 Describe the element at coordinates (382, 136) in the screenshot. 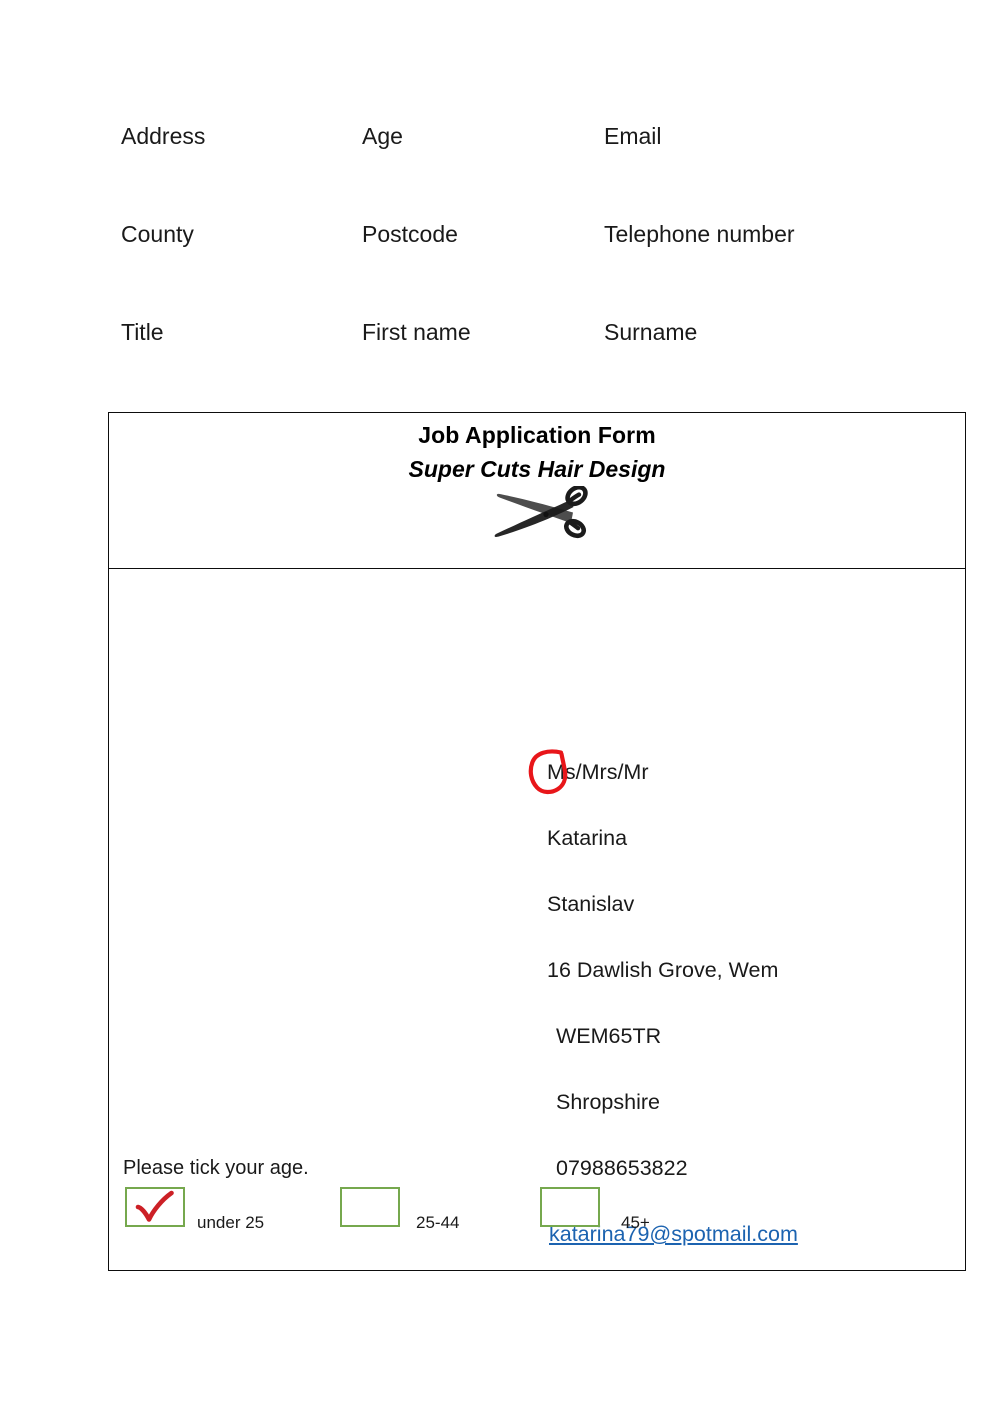

I see `field-label-age: Age` at that location.